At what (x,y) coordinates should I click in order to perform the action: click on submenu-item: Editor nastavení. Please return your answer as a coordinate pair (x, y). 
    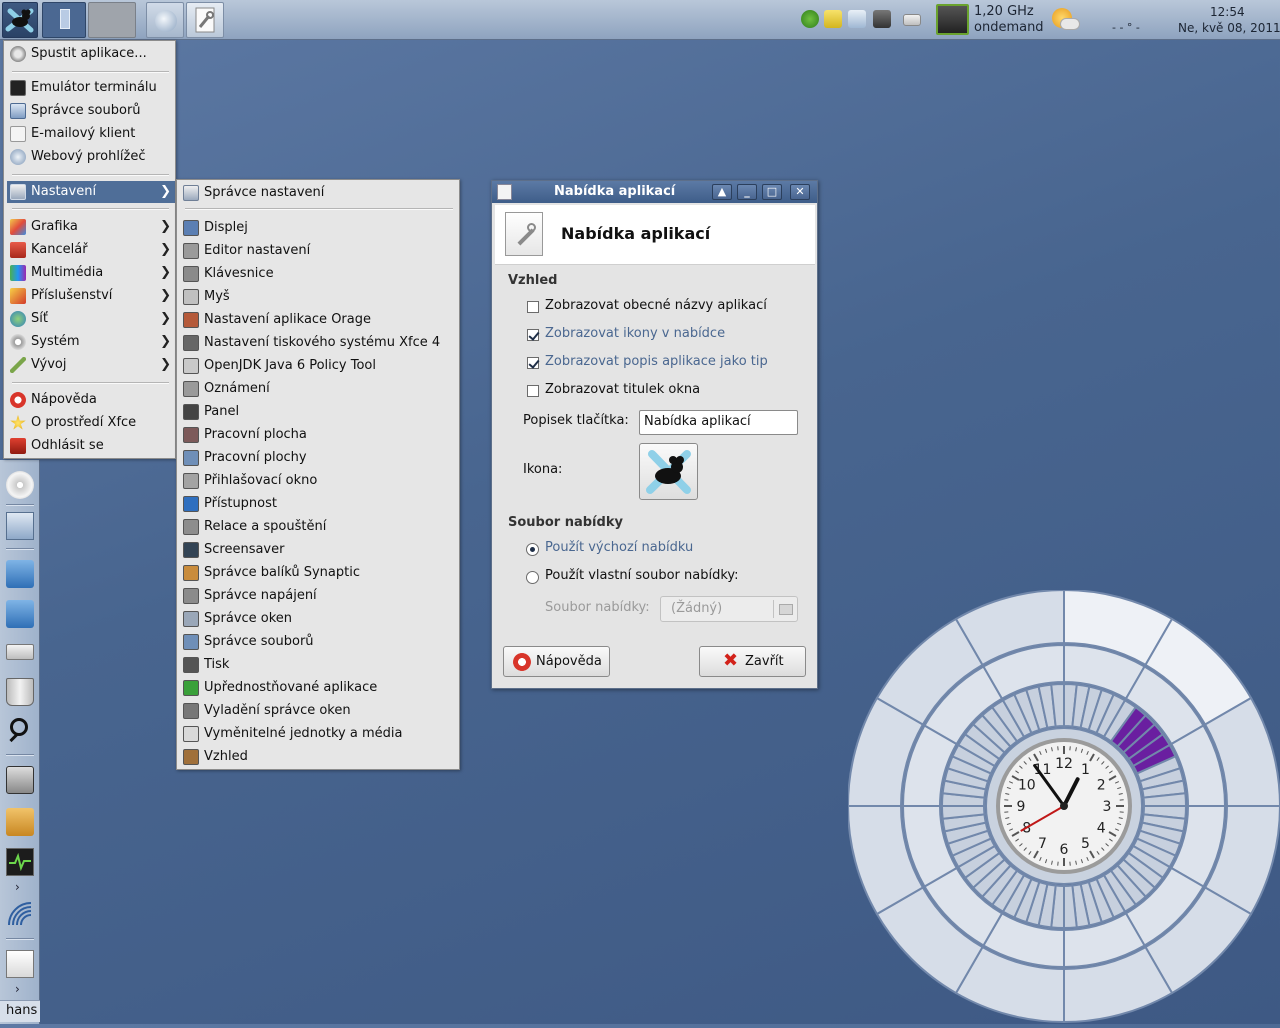
    Looking at the image, I should click on (318, 251).